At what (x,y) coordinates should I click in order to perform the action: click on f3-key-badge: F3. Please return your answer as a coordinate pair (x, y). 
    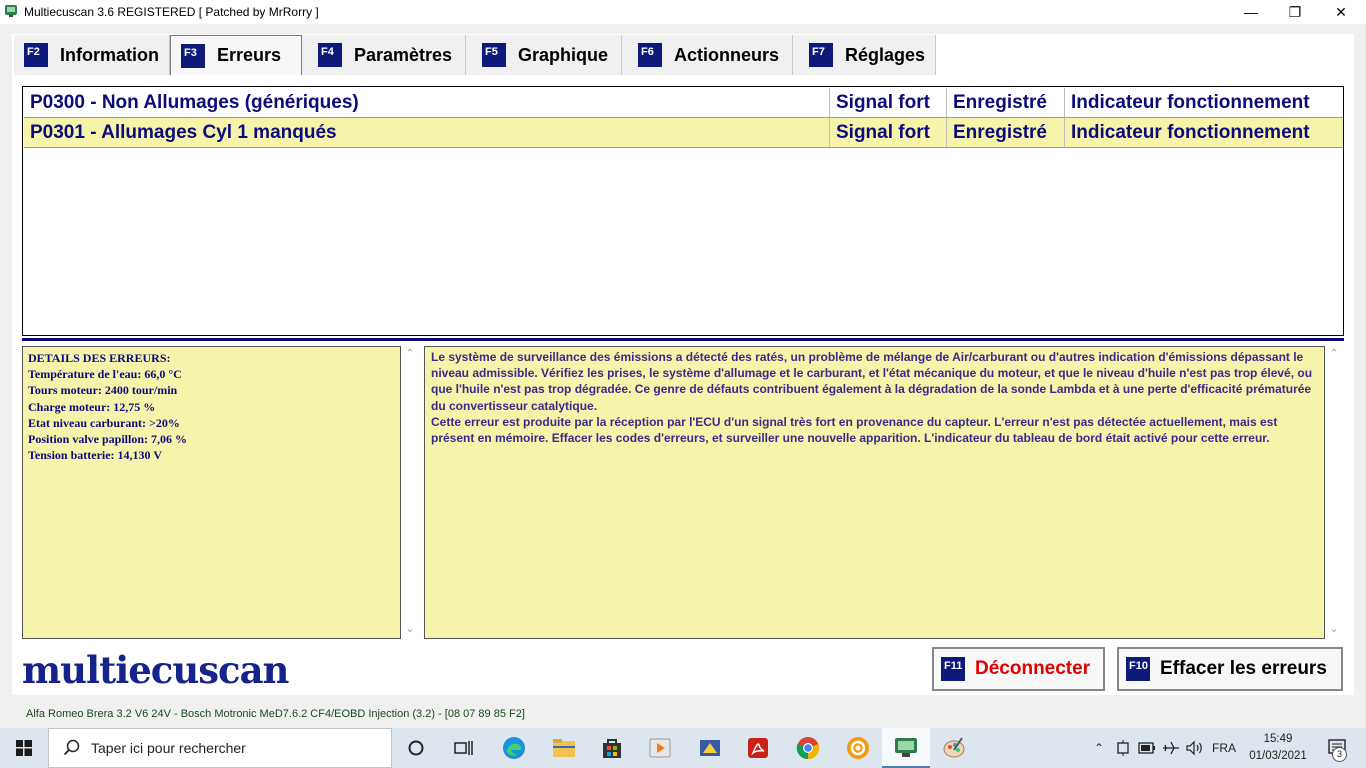
    Looking at the image, I should click on (193, 55).